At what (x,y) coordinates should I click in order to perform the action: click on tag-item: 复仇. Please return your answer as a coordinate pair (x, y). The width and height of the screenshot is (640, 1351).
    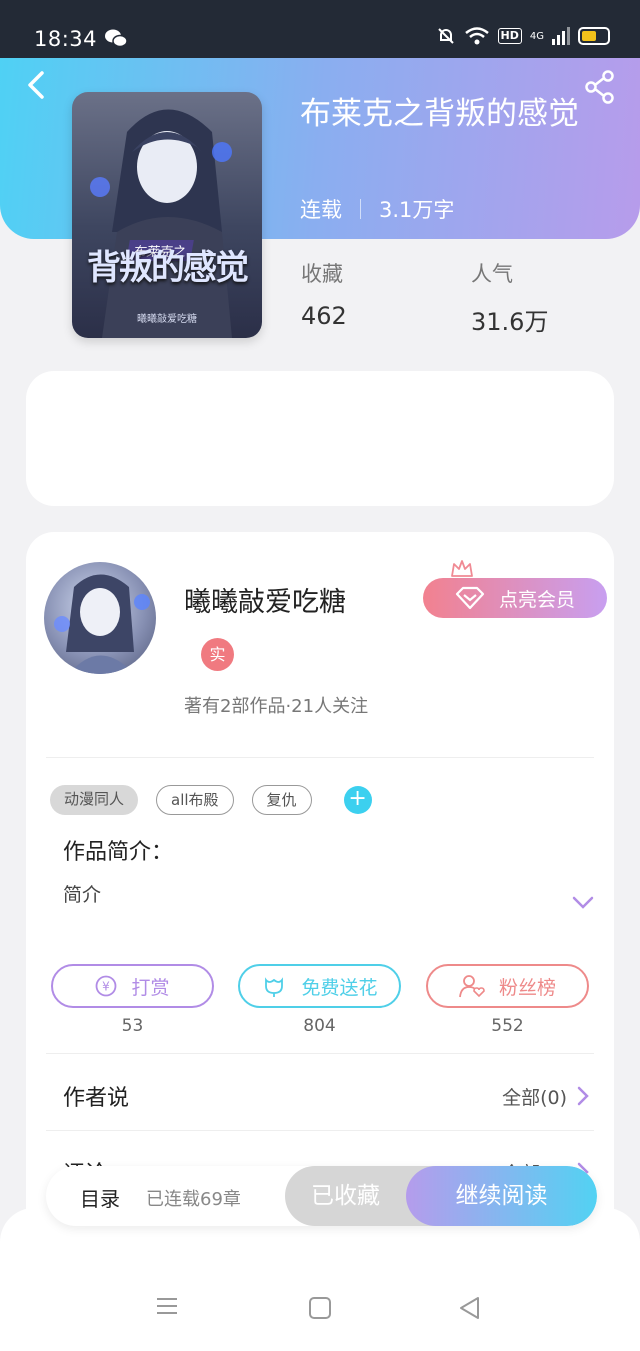
    Looking at the image, I should click on (281, 800).